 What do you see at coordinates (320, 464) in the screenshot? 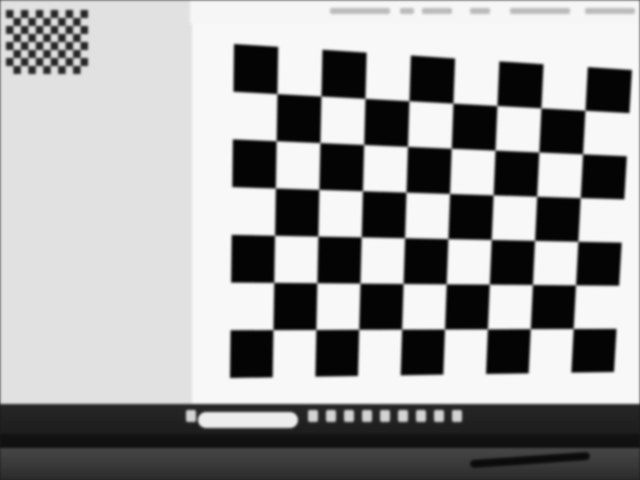
I see `desk-surface` at bounding box center [320, 464].